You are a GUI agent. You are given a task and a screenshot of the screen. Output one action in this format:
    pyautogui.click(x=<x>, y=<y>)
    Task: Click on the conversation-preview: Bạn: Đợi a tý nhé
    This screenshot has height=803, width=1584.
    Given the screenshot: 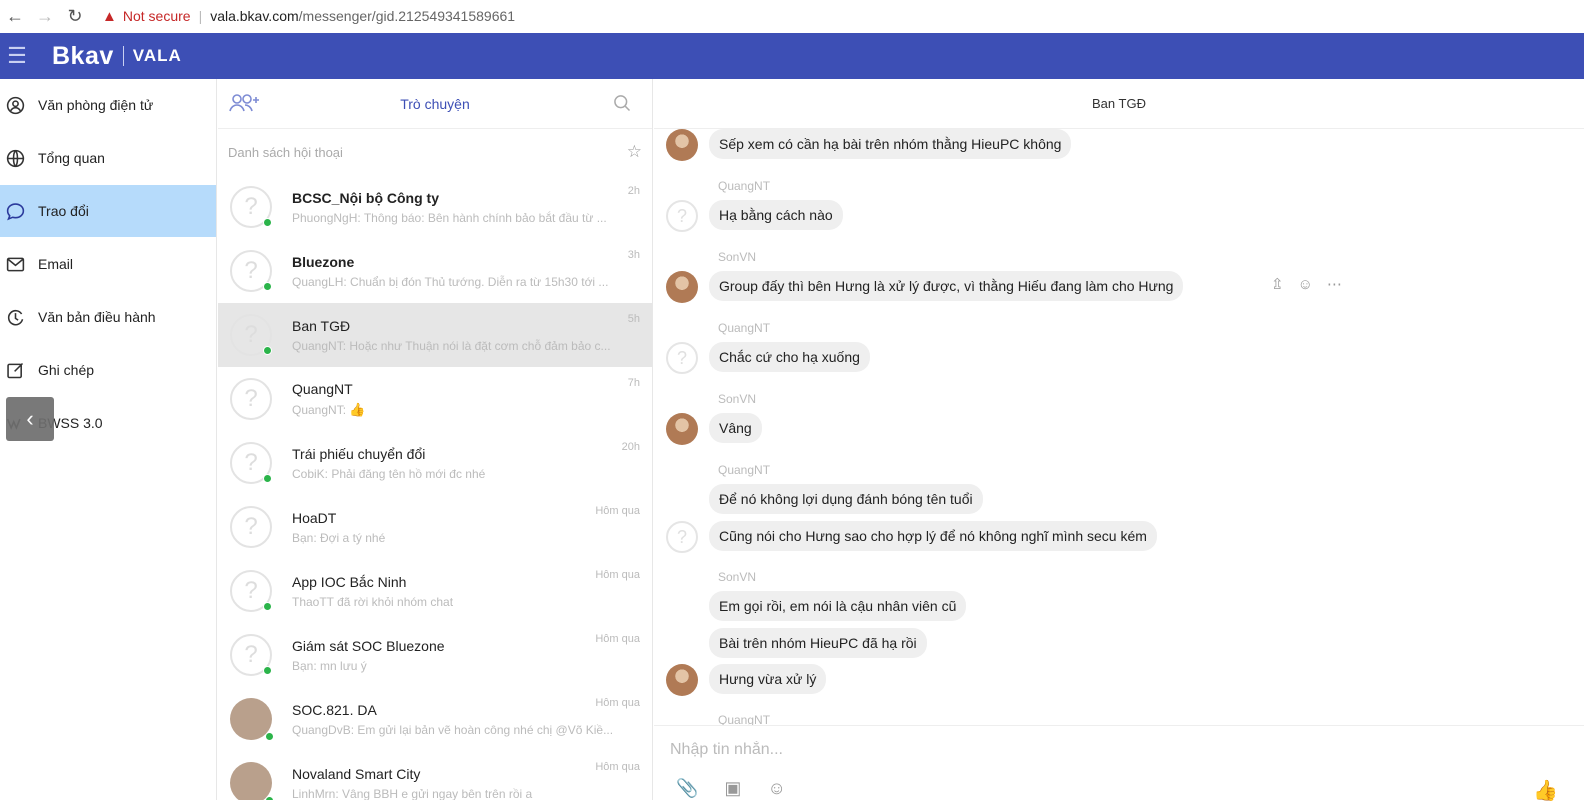 What is the action you would take?
    pyautogui.click(x=339, y=537)
    